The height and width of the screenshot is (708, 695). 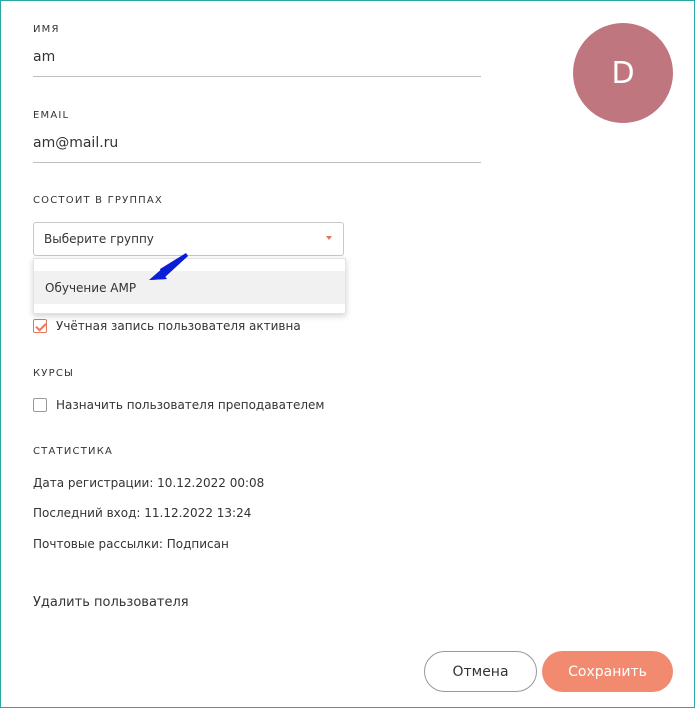 I want to click on save-button: Сохранить, so click(x=607, y=671).